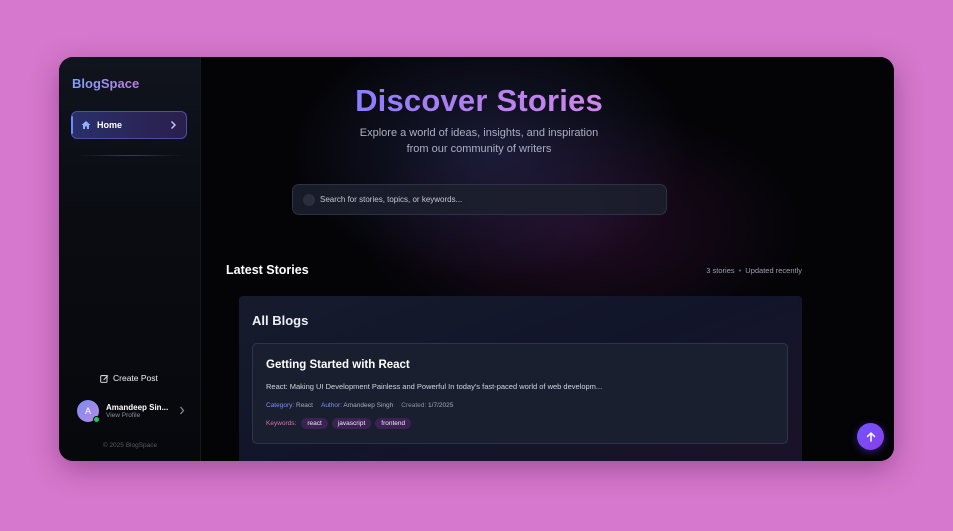 Image resolution: width=953 pixels, height=531 pixels. I want to click on brand-logo: BlogSpace, so click(105, 83).